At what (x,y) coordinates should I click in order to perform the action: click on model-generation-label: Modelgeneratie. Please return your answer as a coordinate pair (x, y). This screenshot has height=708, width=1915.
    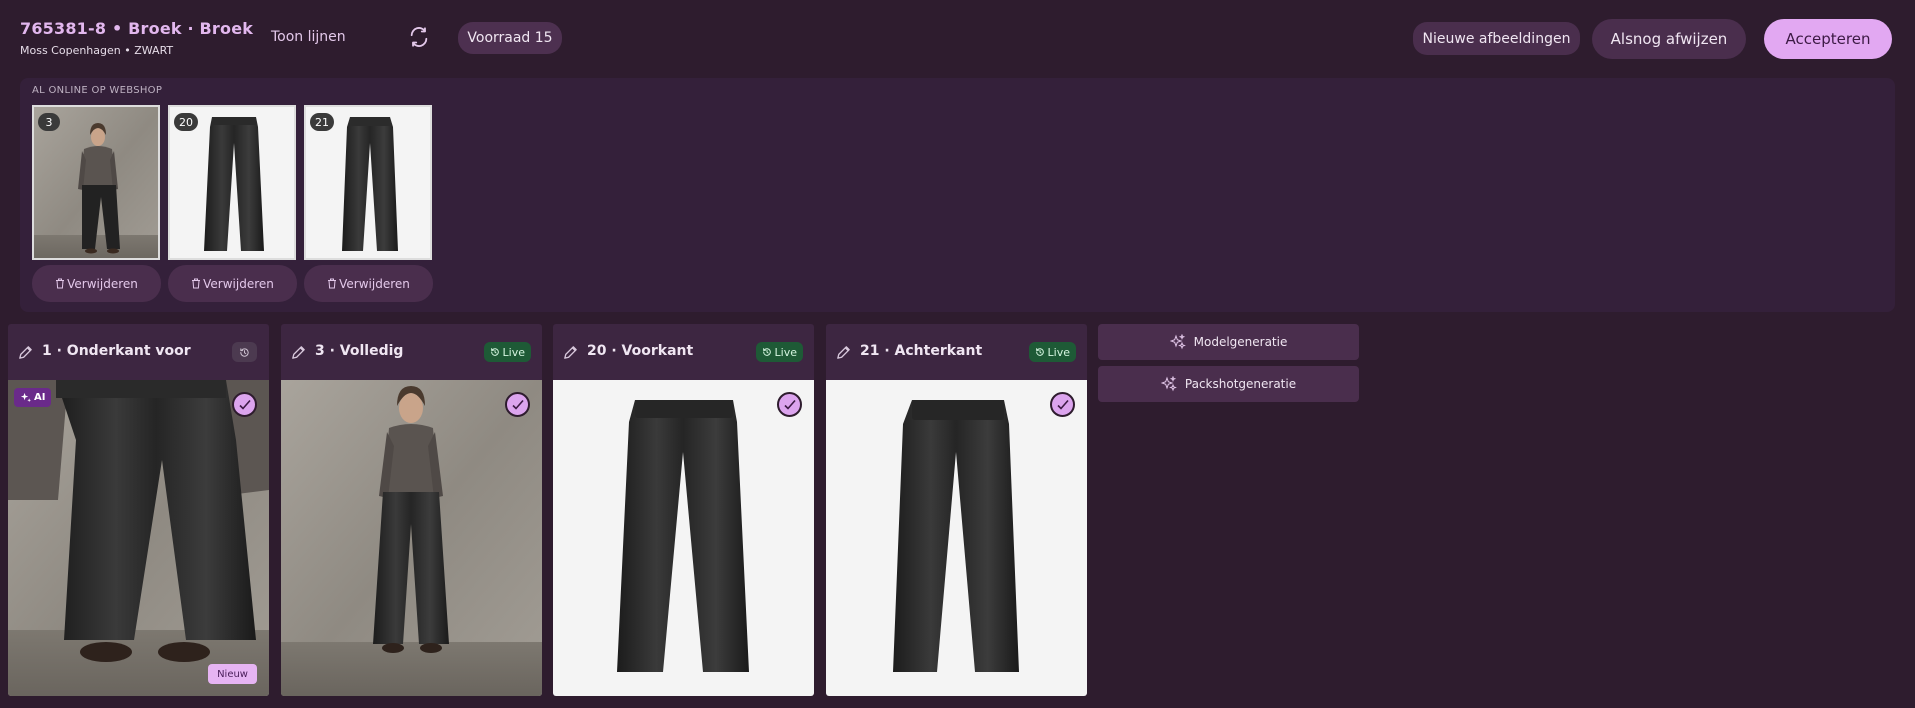
    Looking at the image, I should click on (1240, 342).